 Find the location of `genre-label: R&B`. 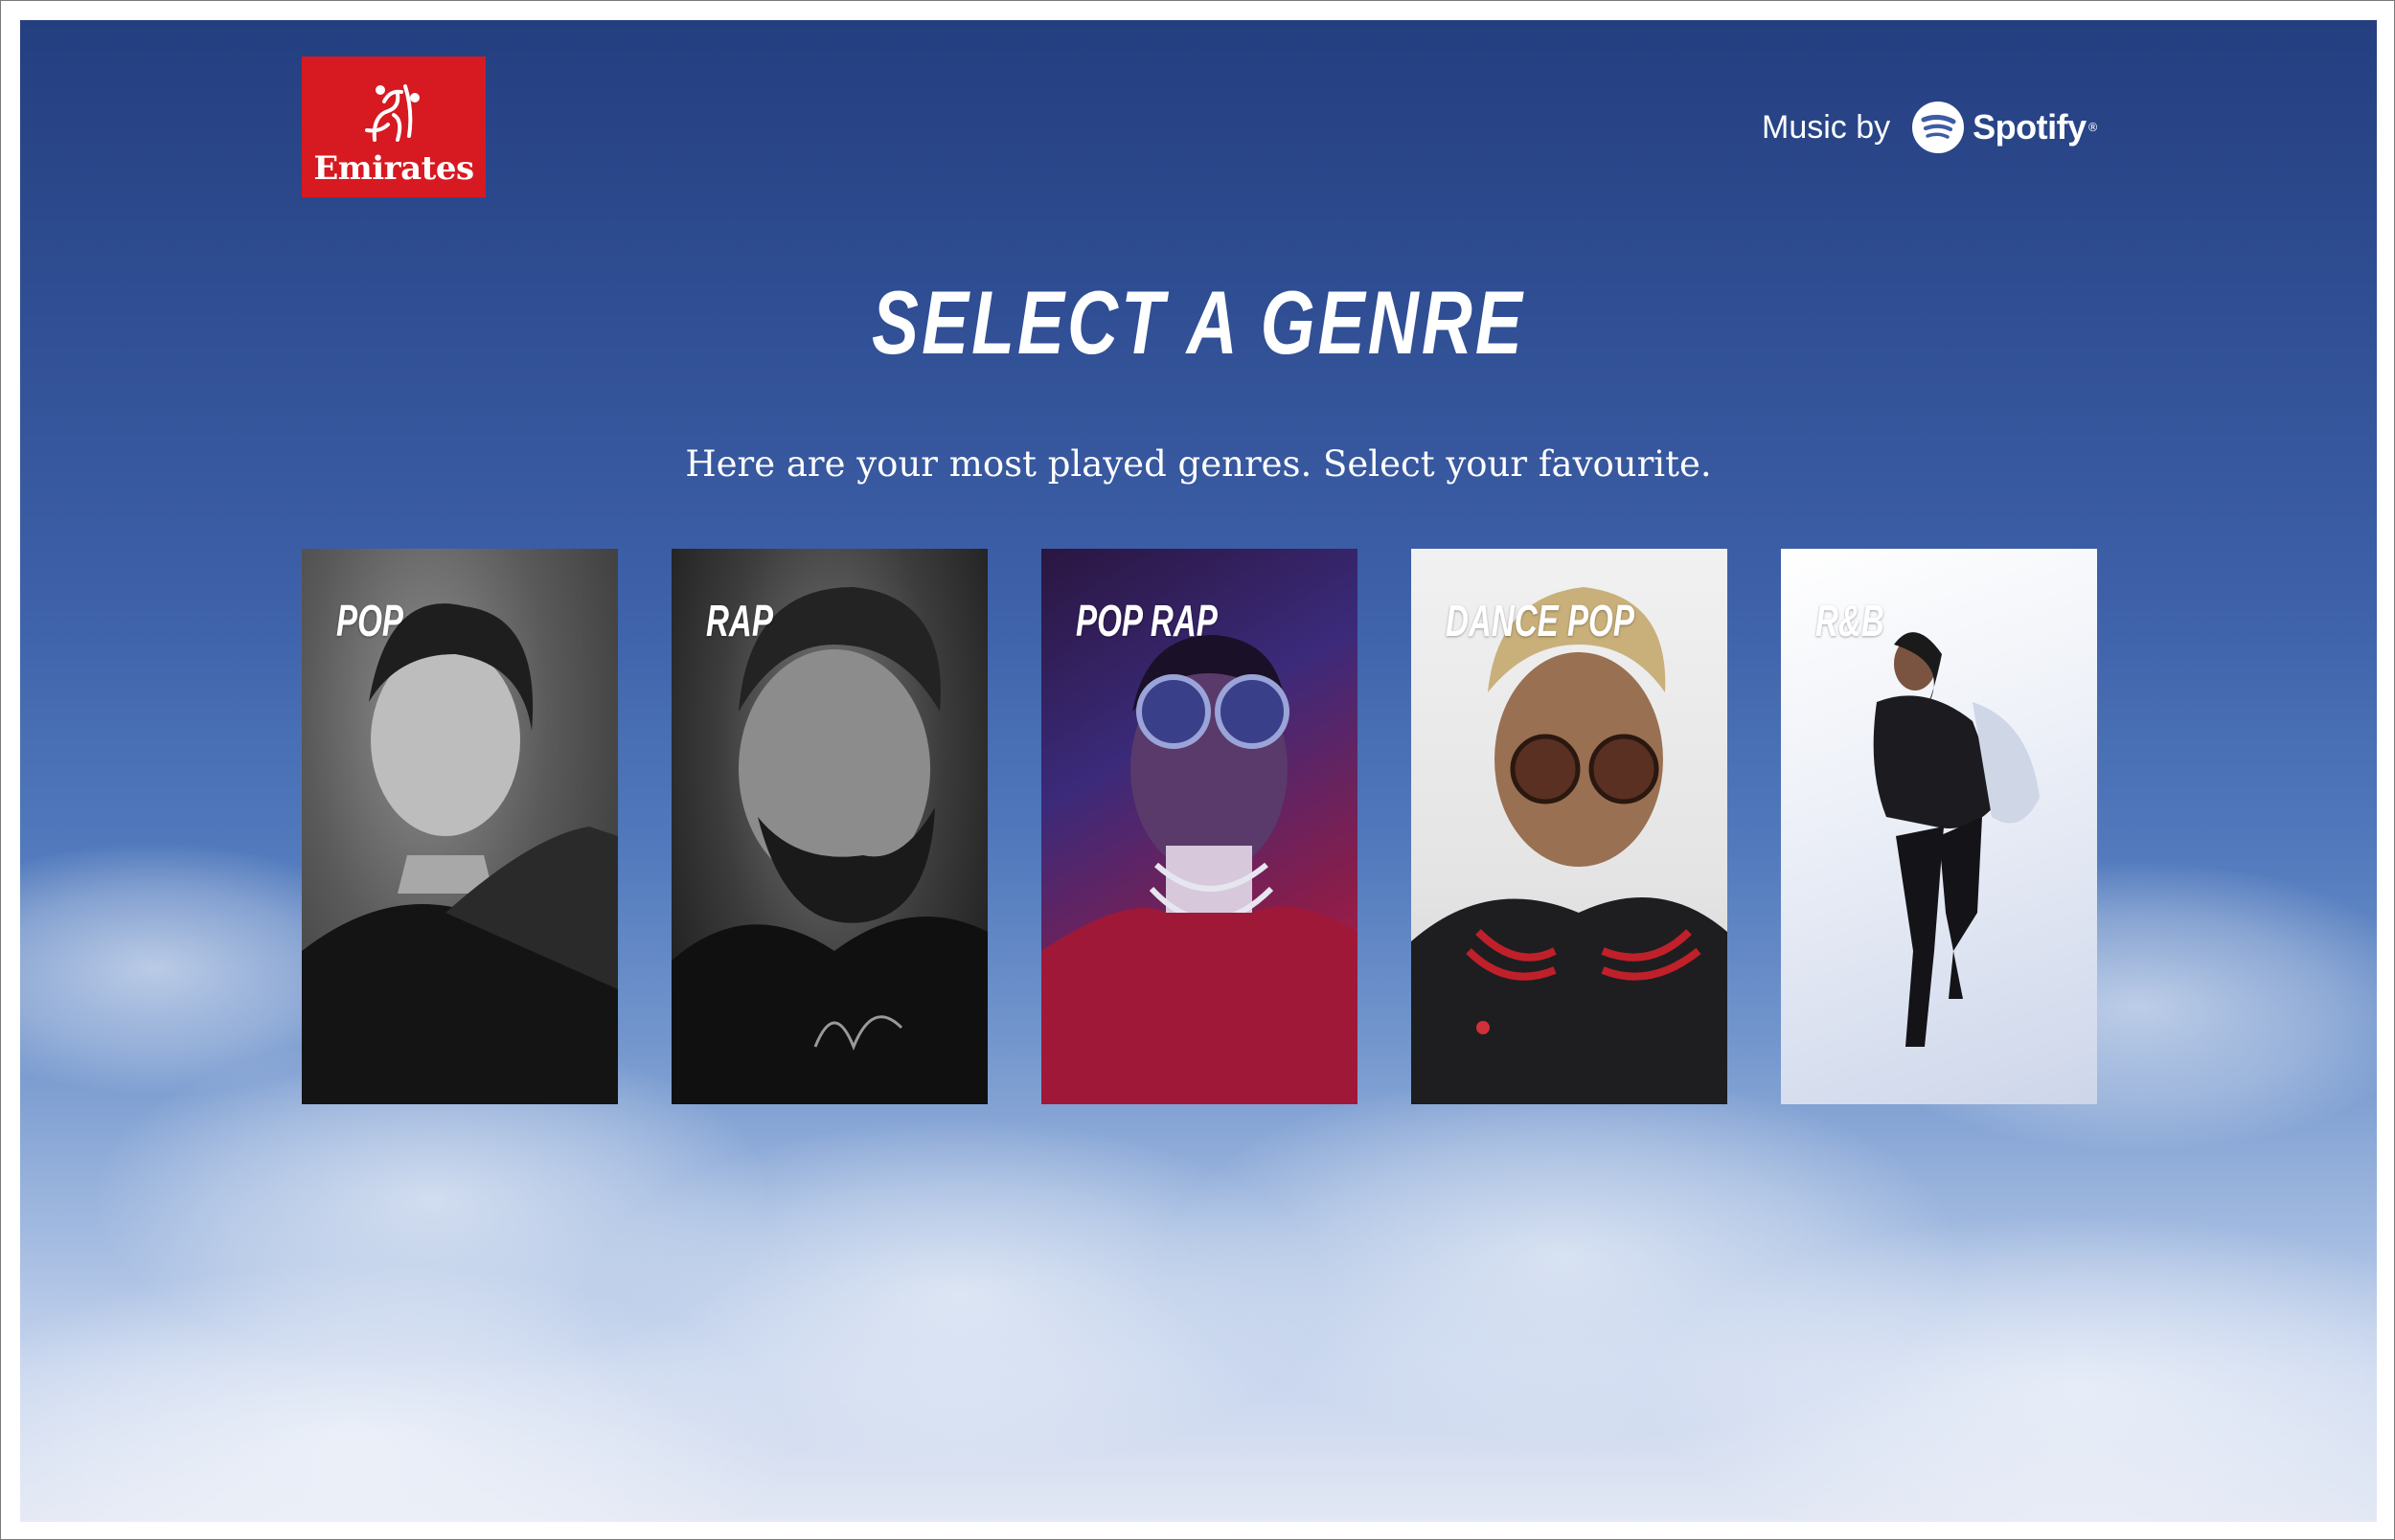

genre-label: R&B is located at coordinates (1850, 620).